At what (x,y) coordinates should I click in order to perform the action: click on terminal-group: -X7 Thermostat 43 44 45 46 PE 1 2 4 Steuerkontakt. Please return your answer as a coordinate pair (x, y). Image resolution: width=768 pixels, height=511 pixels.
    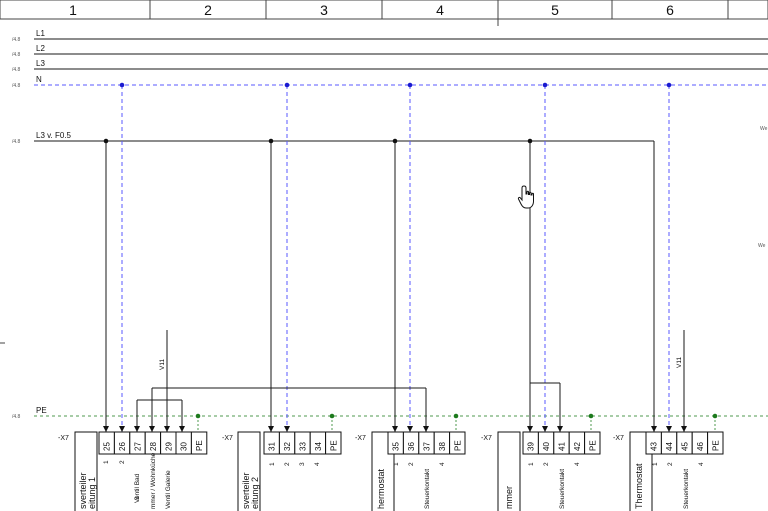
    Looking at the image, I should click on (668, 471).